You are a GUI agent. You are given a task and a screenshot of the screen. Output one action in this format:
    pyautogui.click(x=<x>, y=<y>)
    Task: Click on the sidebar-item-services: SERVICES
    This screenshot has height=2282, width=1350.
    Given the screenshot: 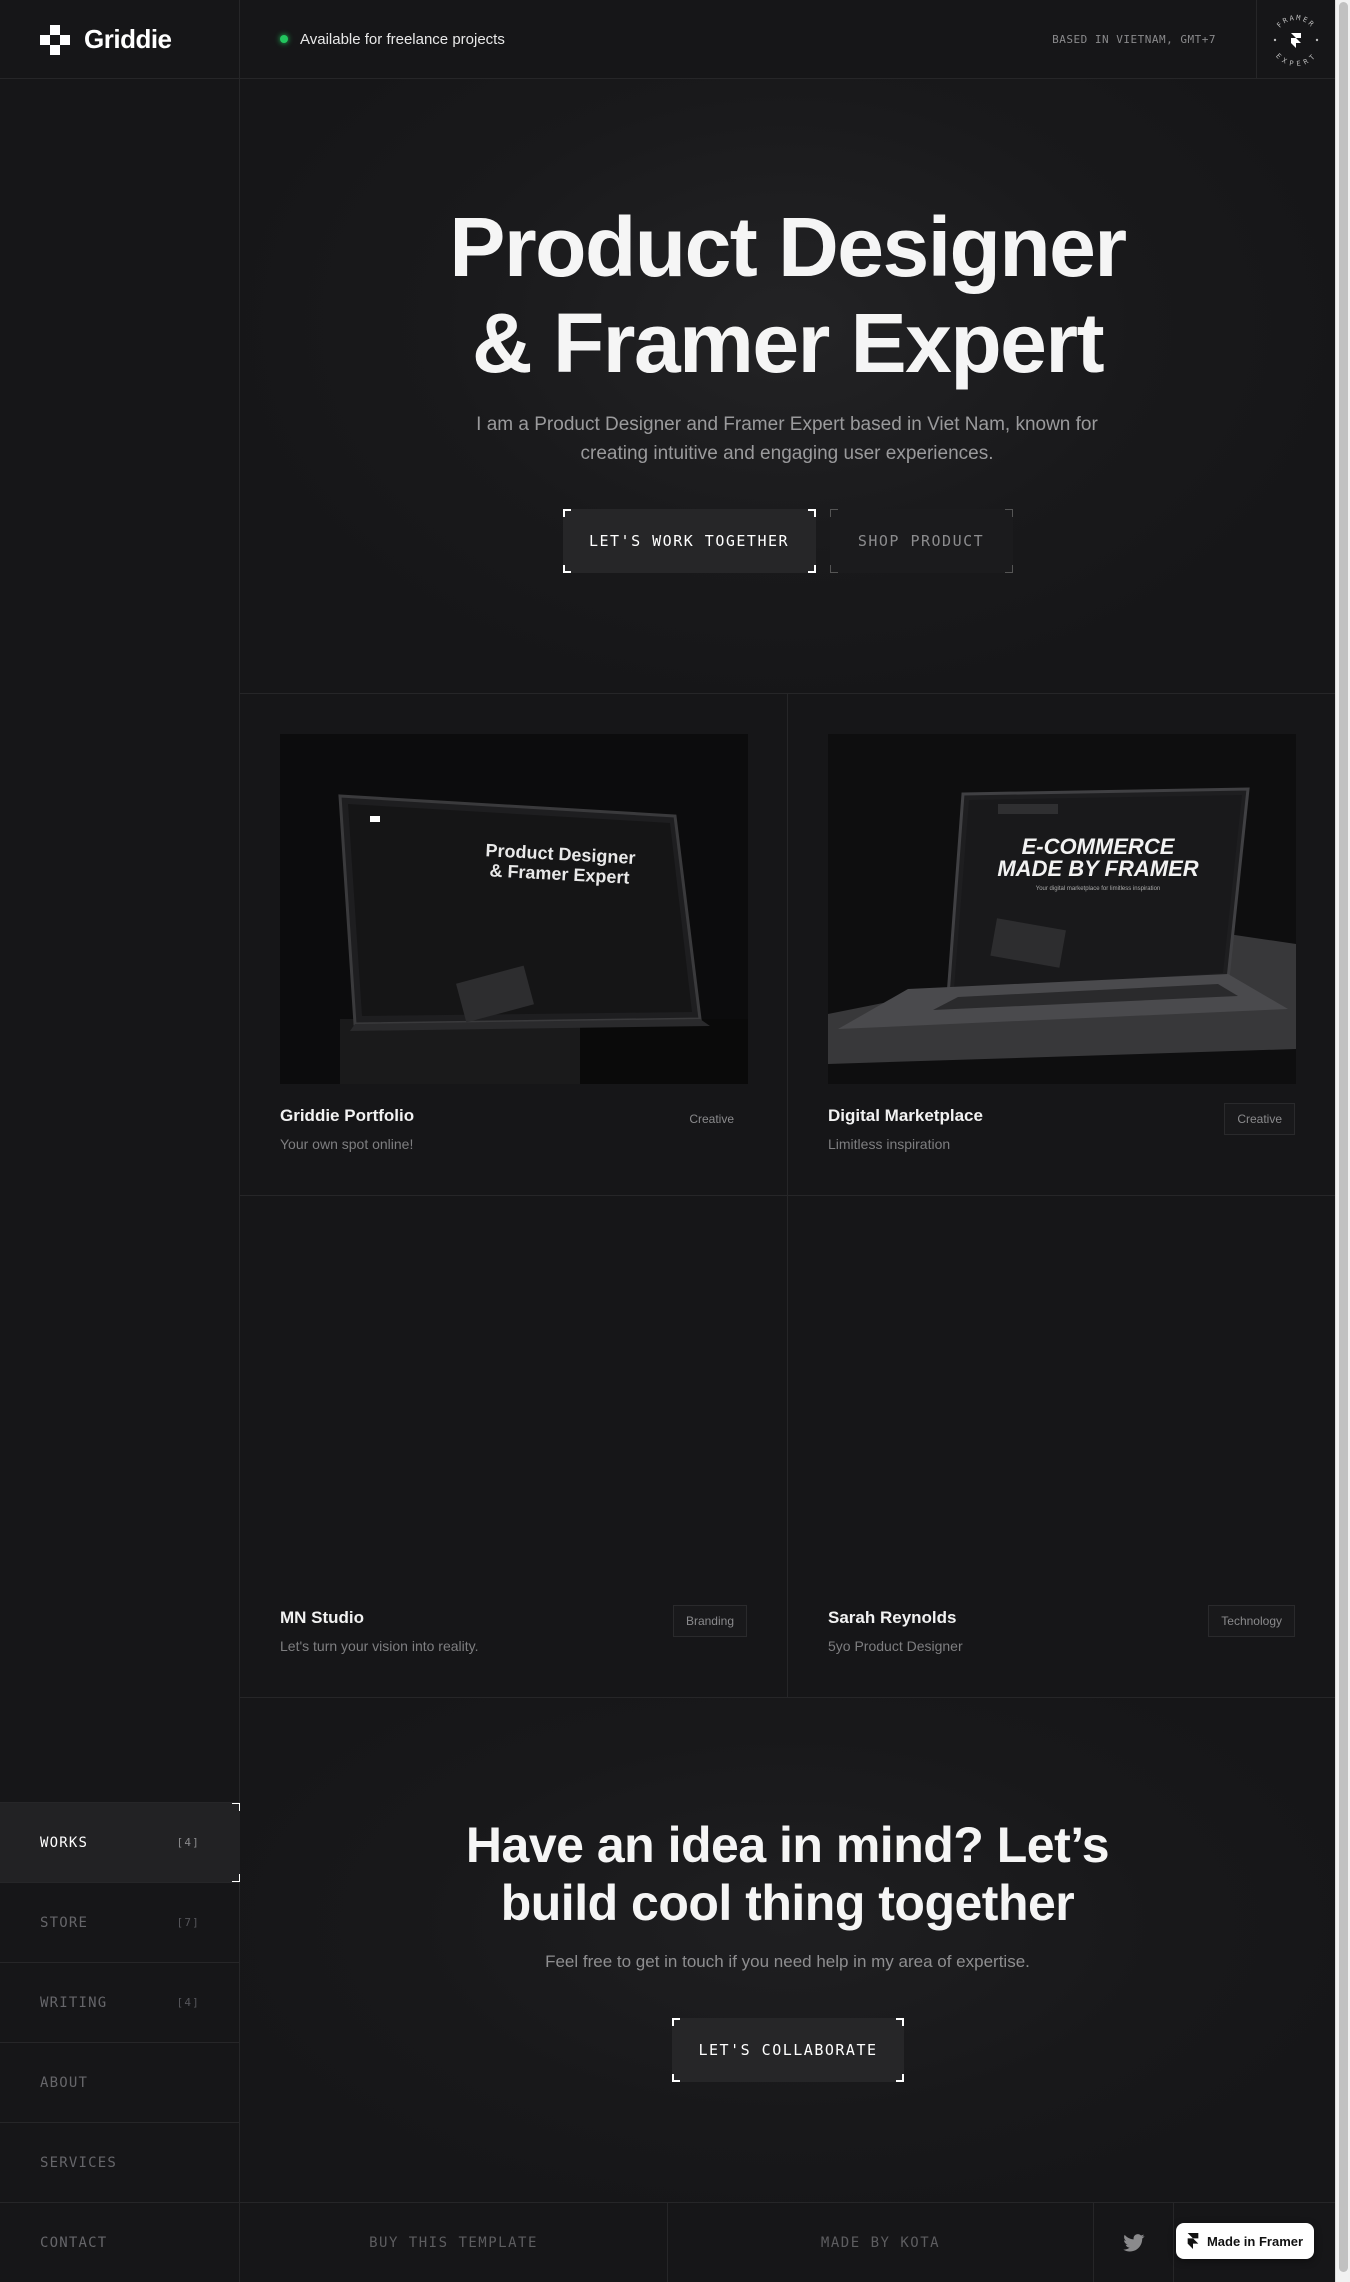 What is the action you would take?
    pyautogui.click(x=120, y=2162)
    